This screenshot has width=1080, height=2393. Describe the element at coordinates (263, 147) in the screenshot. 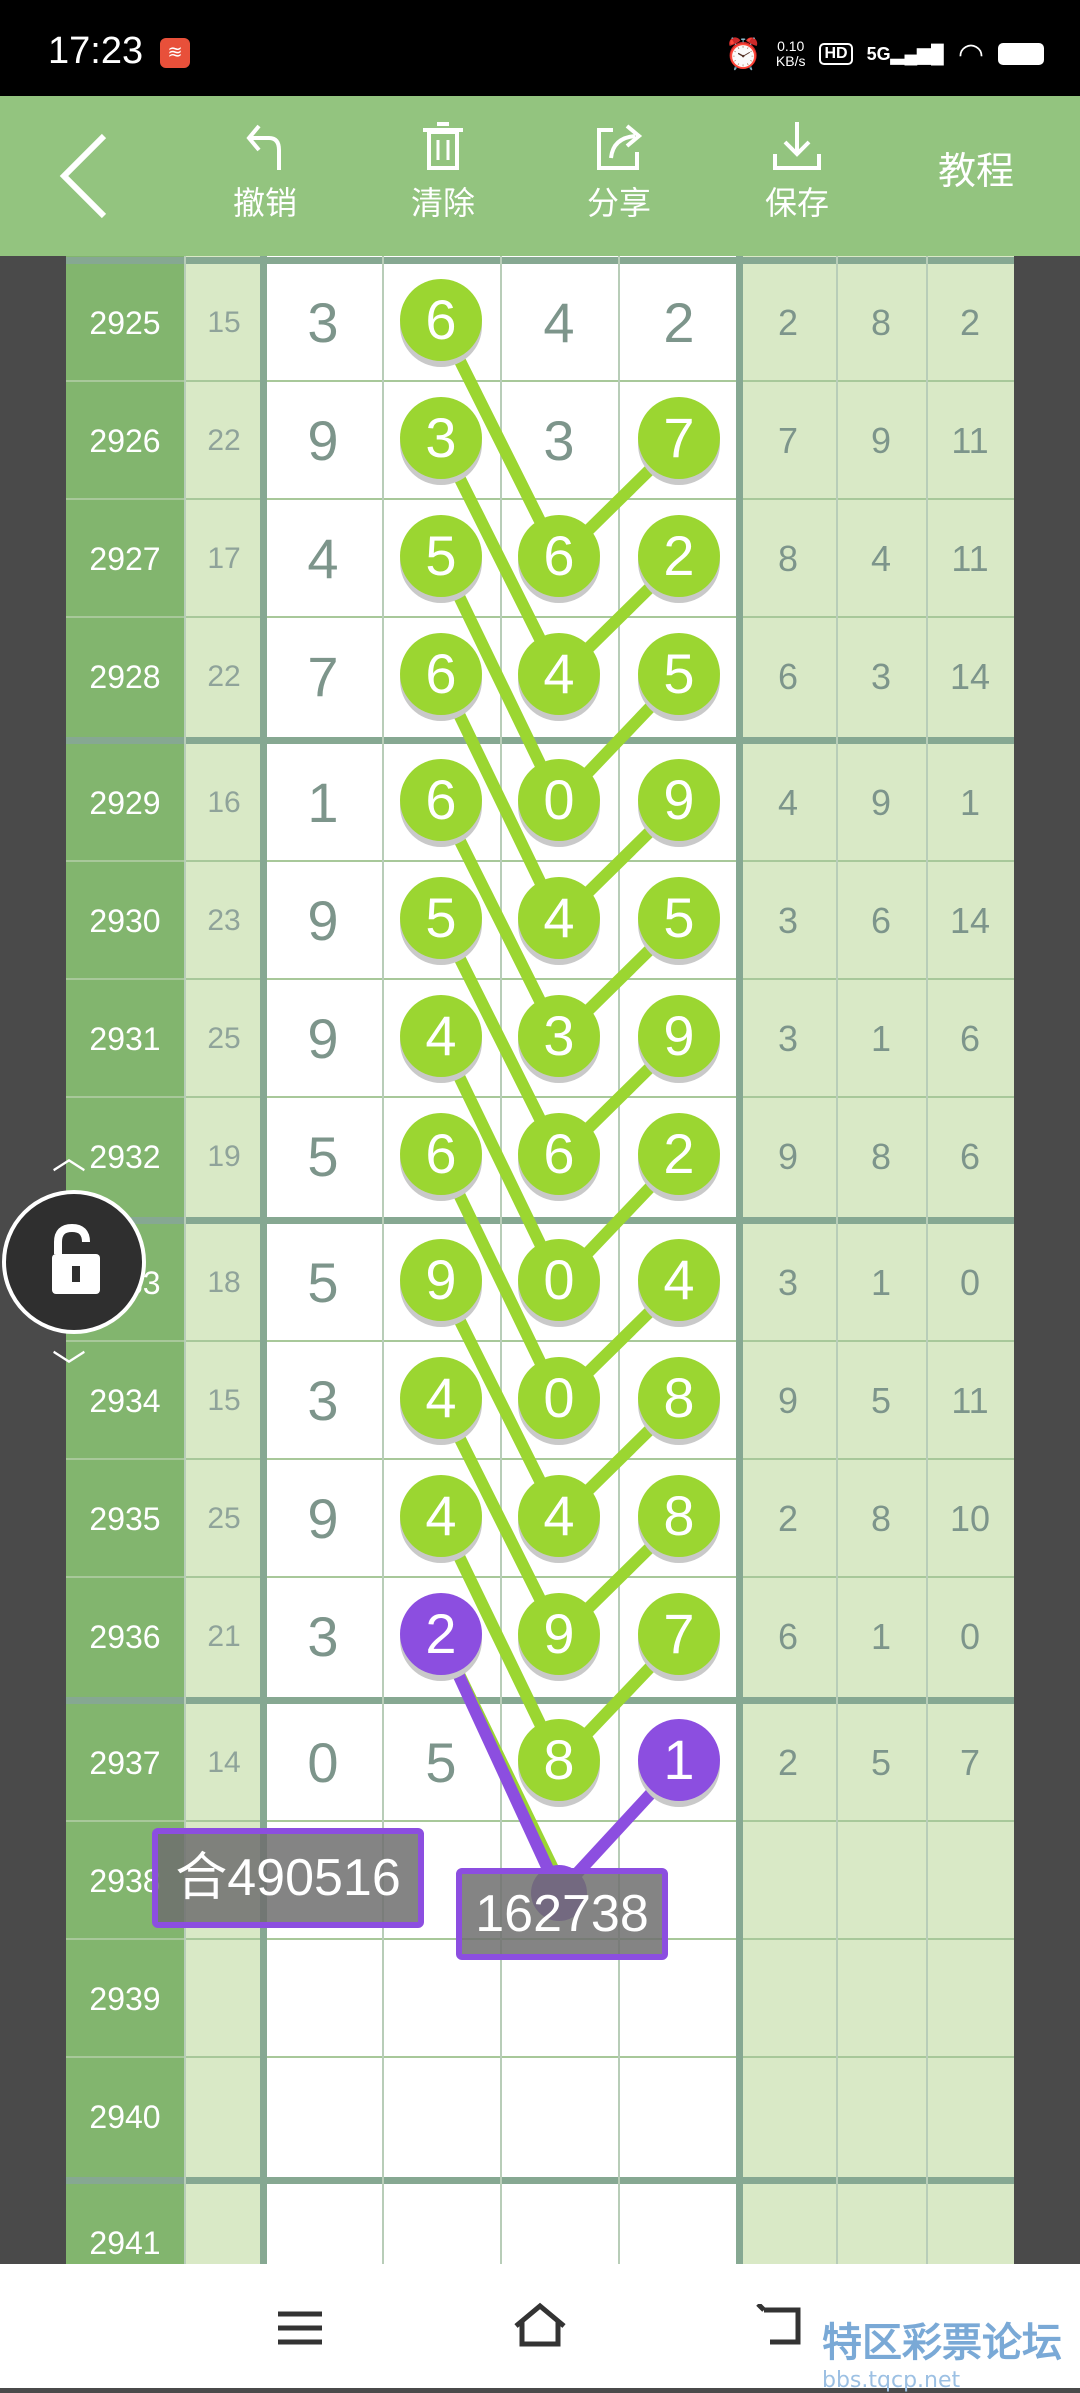

I see `undo-icon` at that location.